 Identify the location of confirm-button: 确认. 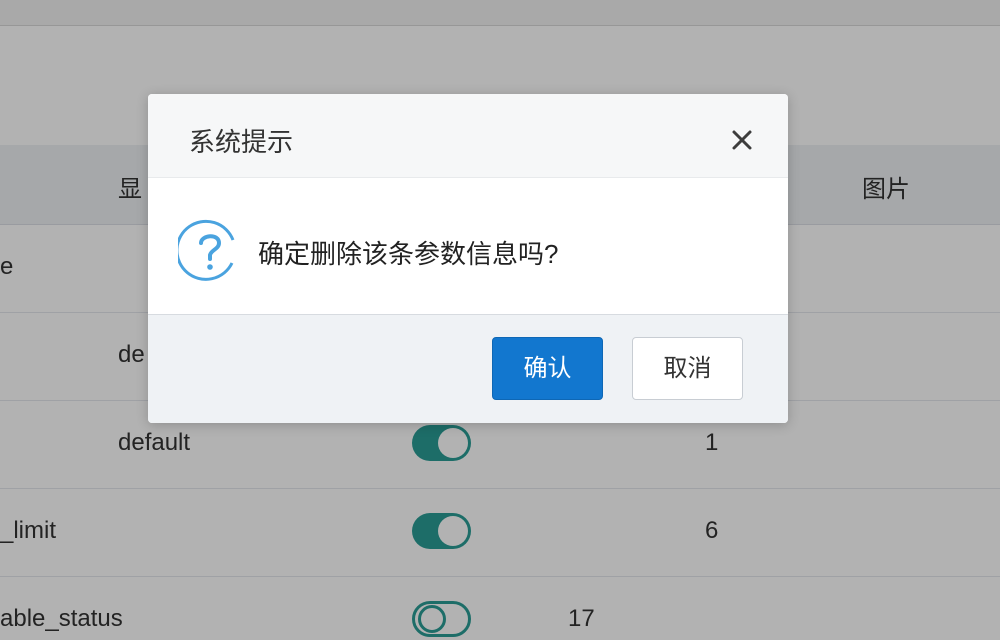
(547, 368).